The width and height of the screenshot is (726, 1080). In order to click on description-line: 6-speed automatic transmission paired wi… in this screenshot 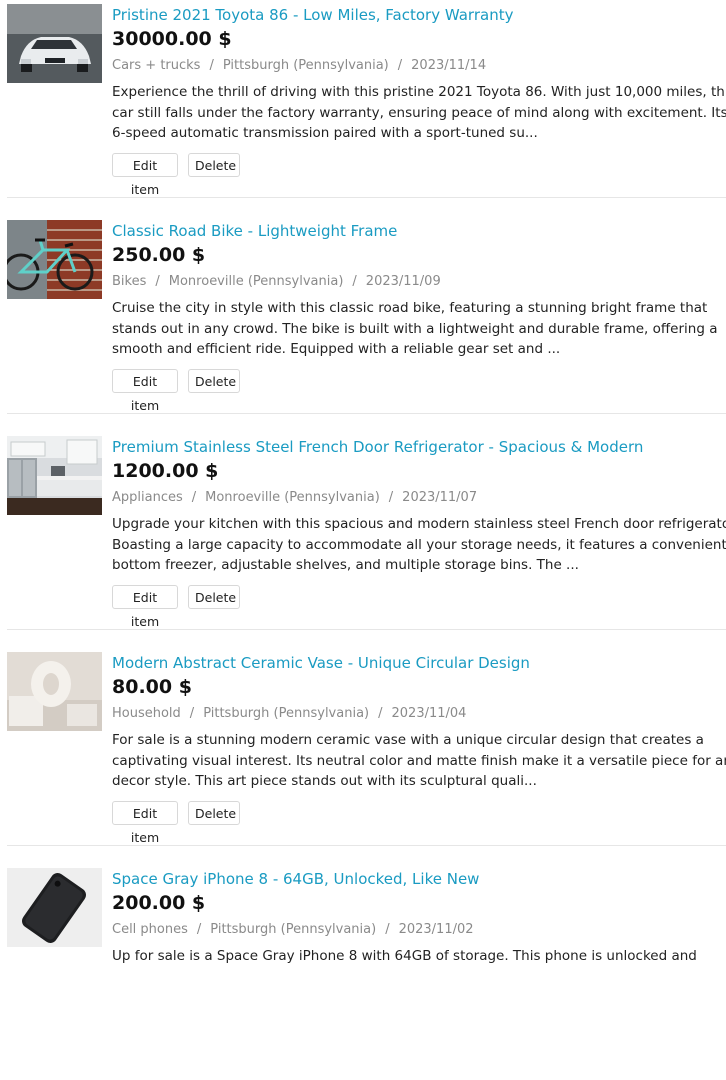, I will do `click(325, 133)`.